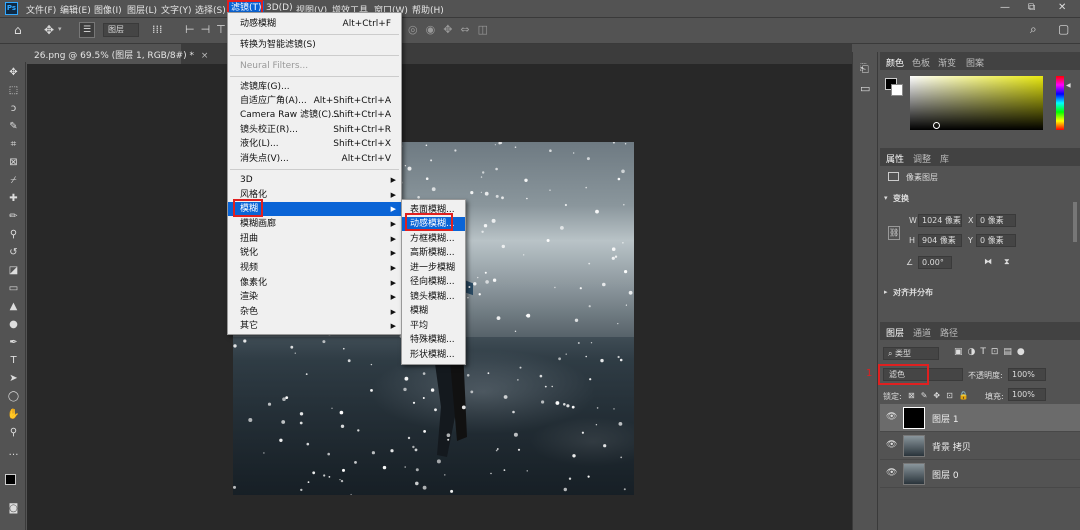 Image resolution: width=1080 pixels, height=530 pixels. I want to click on submenu-blur: 模糊, so click(433, 311).